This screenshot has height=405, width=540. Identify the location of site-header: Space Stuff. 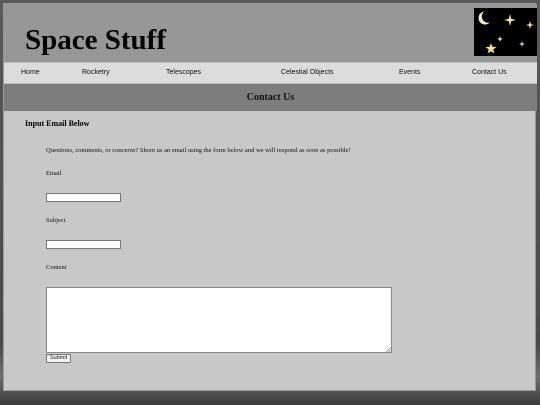
(270, 33).